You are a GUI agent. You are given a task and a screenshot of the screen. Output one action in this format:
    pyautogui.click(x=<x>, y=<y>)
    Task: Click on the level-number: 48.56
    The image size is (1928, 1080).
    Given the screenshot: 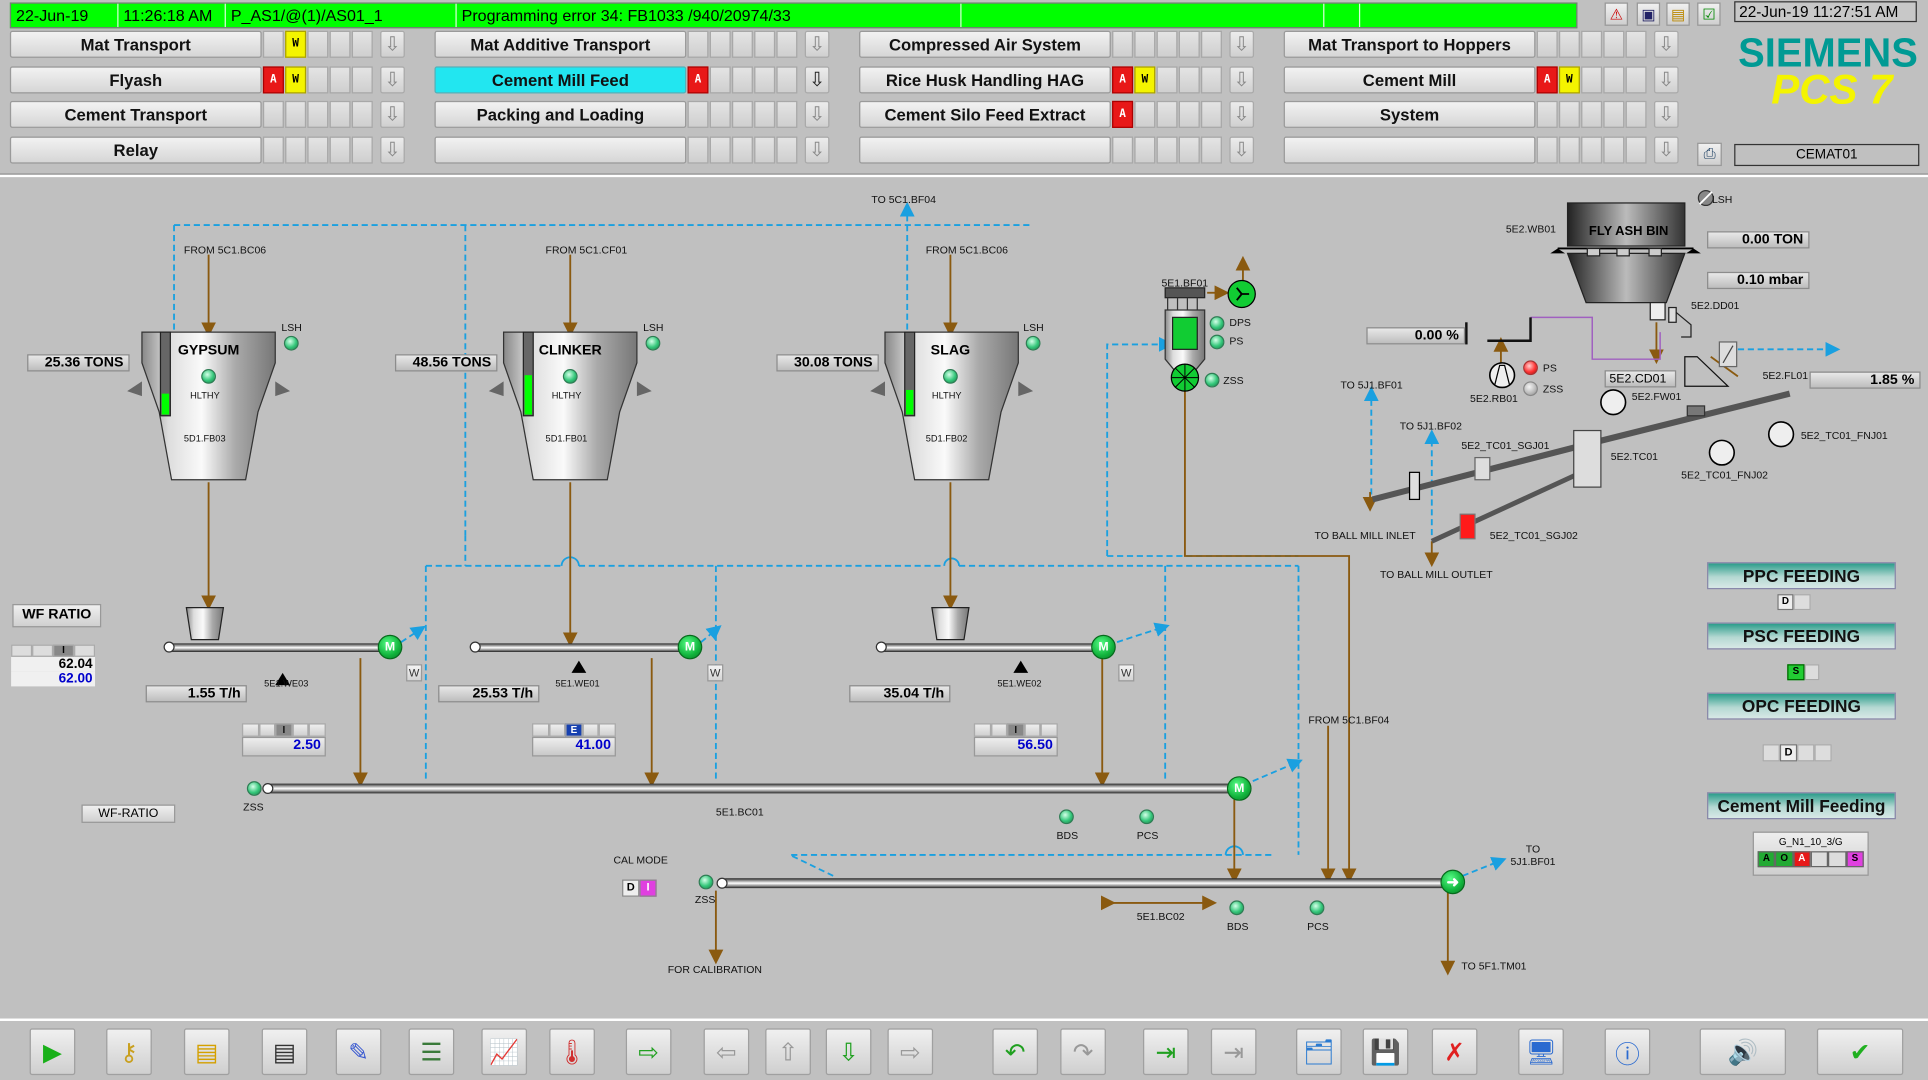 What is the action you would take?
    pyautogui.click(x=430, y=363)
    